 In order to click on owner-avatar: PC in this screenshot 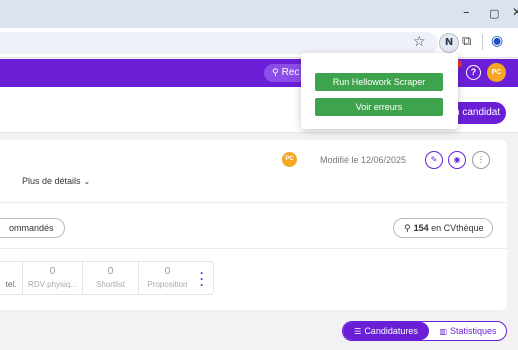, I will do `click(289, 159)`.